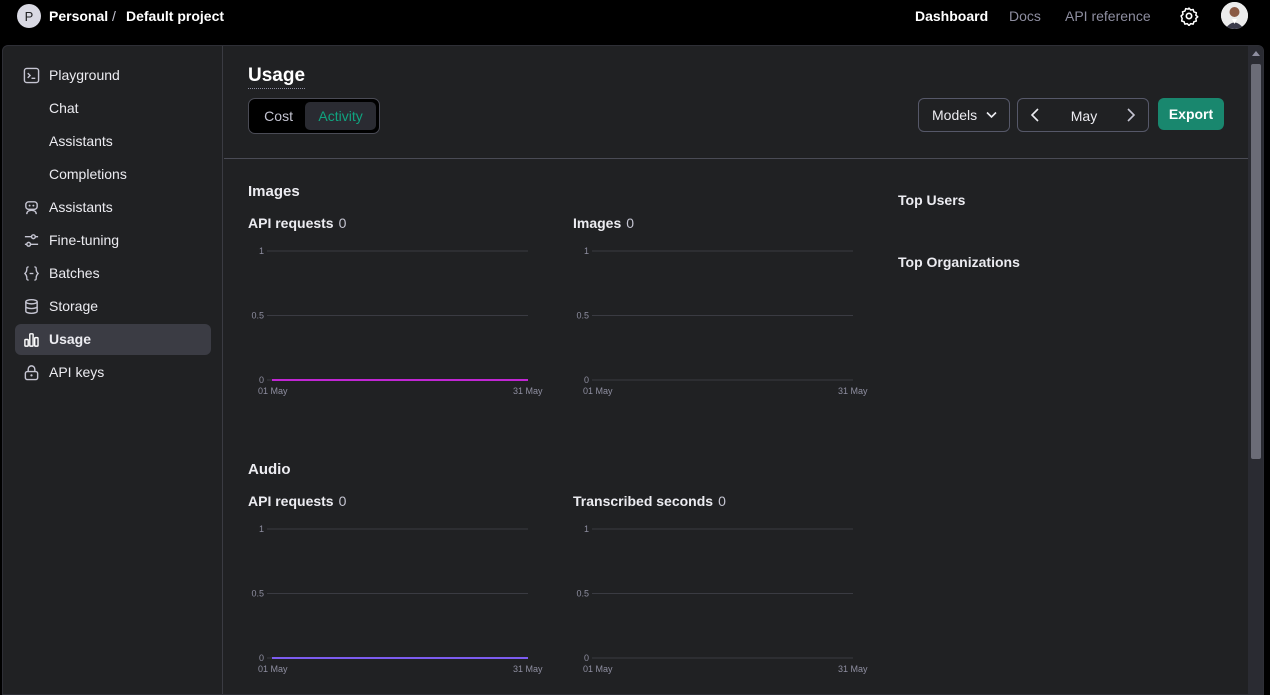  What do you see at coordinates (722, 599) in the screenshot?
I see `transcribed-seconds-chart: 0 0.5 1 01 May 31 May` at bounding box center [722, 599].